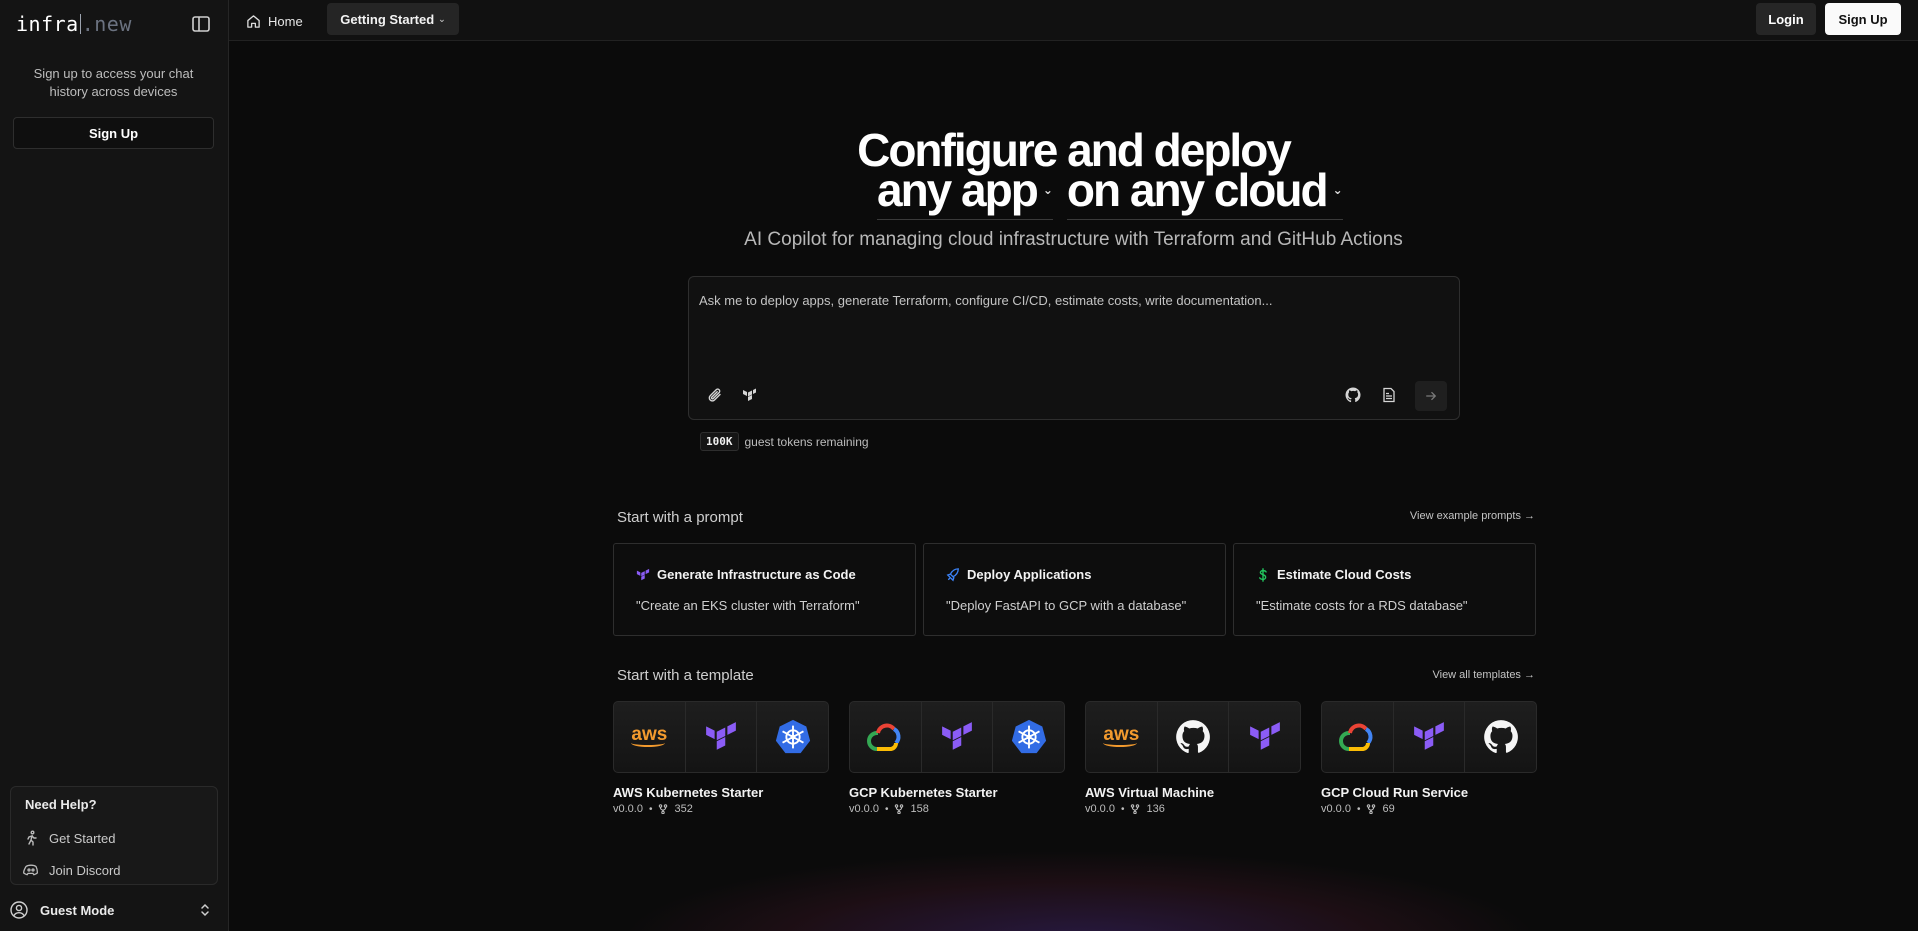  I want to click on nav-getting-started: Getting Started ⌄, so click(393, 19).